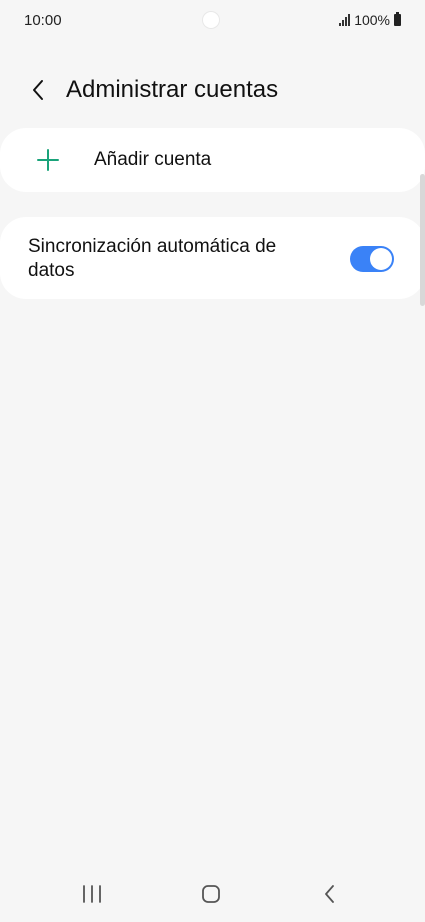  I want to click on status-indicators: 100%, so click(370, 20).